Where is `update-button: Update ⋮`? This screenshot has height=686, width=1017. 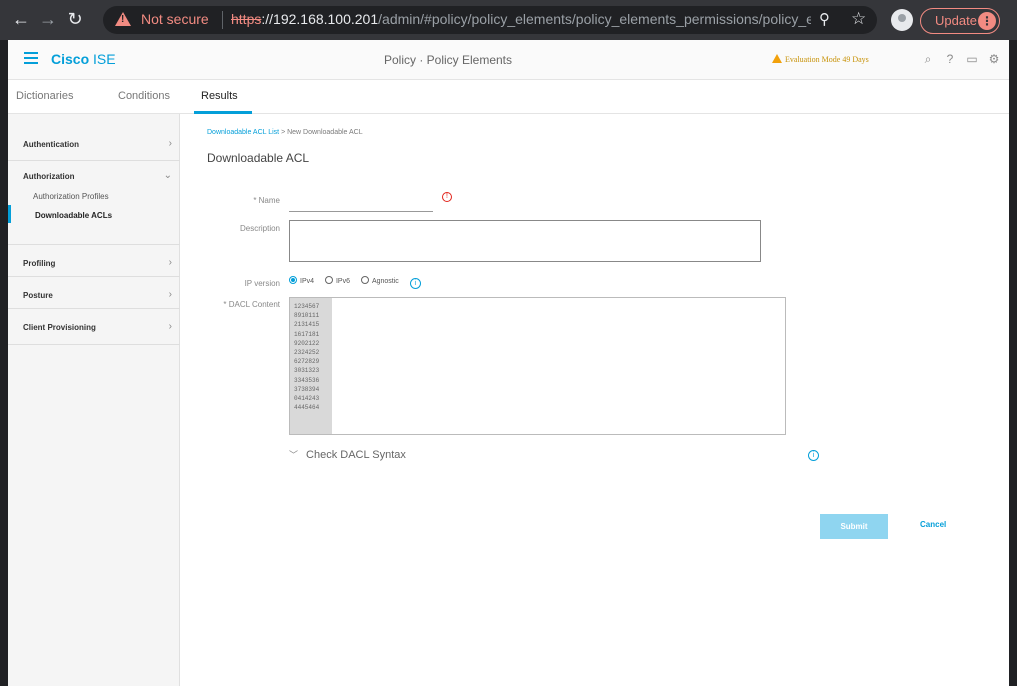 update-button: Update ⋮ is located at coordinates (960, 21).